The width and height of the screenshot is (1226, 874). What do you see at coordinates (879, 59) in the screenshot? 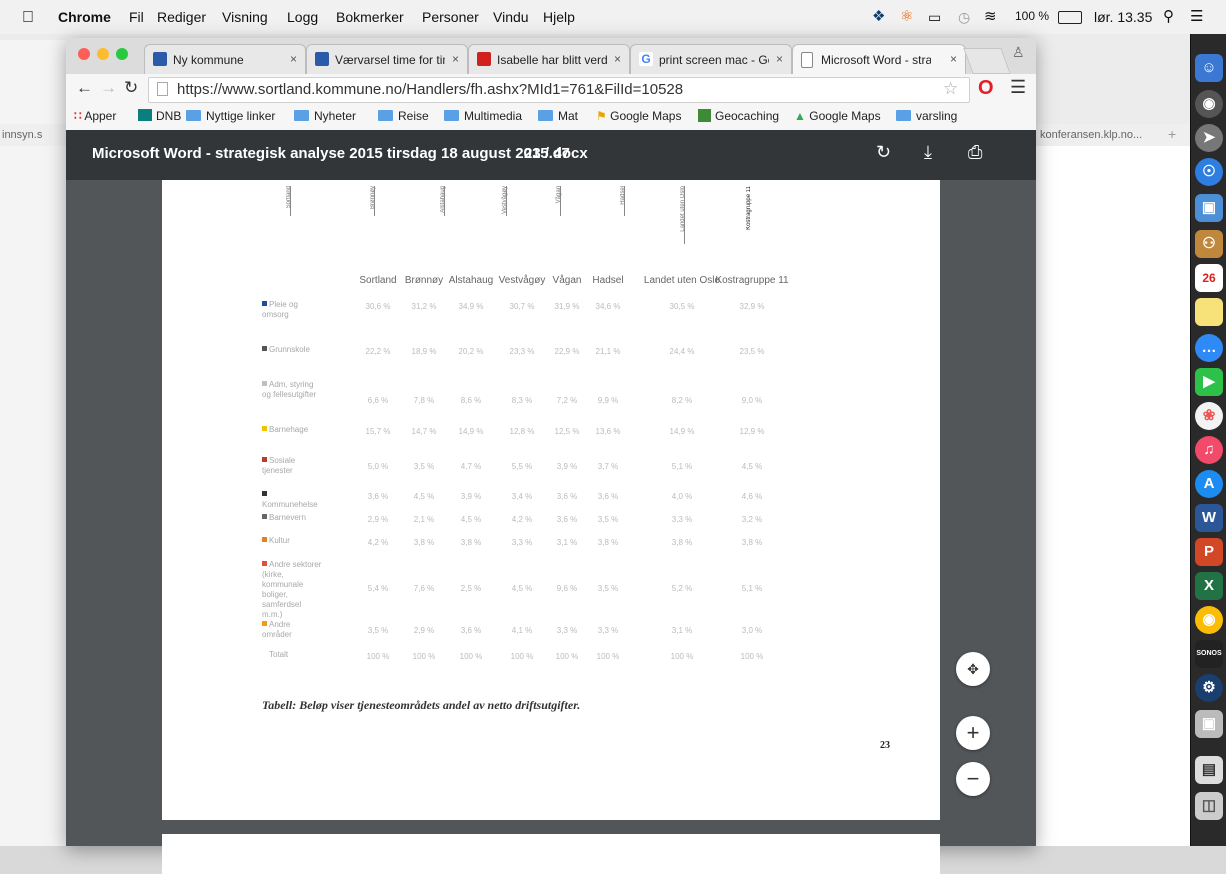
I see `tab-microsoft-word: Microsoft Word - strat ×` at bounding box center [879, 59].